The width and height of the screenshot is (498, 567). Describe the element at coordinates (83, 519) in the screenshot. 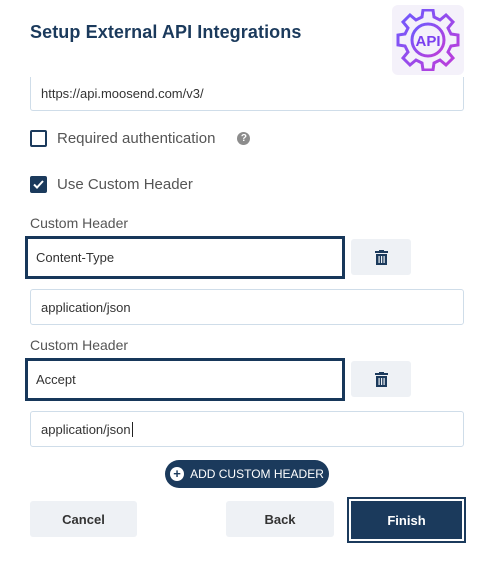

I see `cancel-button: Cancel` at that location.